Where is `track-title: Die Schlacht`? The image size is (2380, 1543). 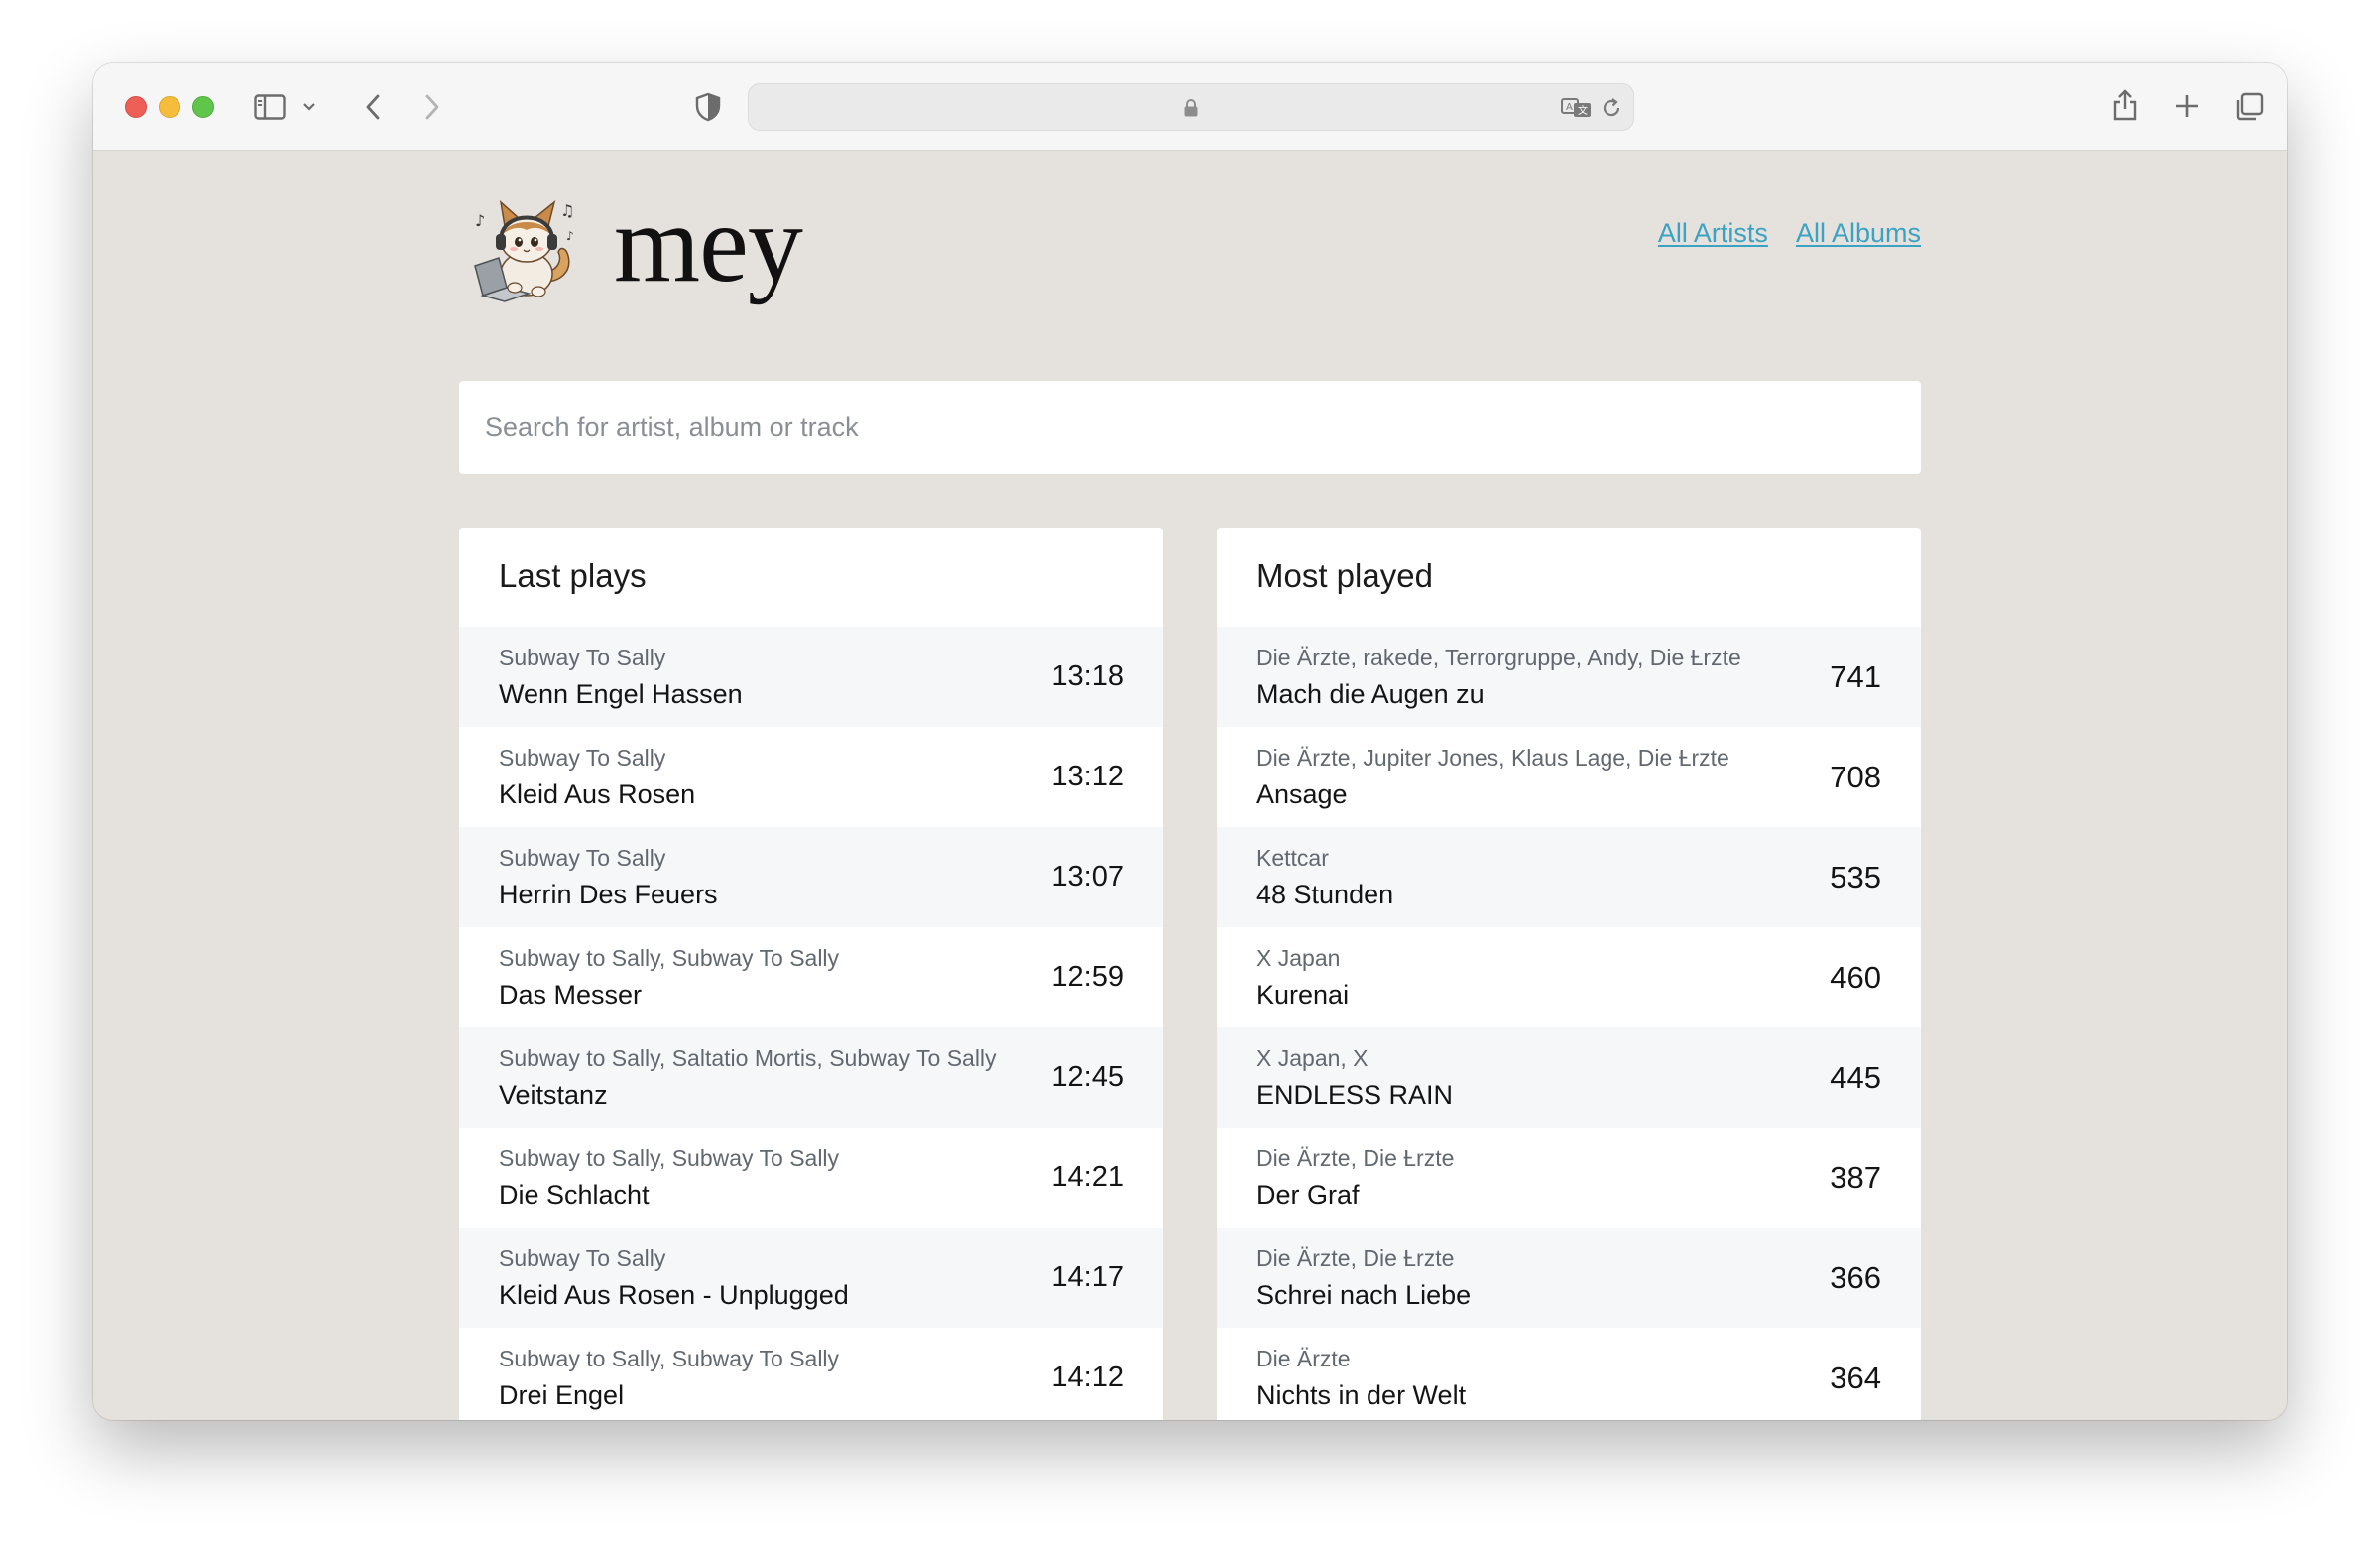
track-title: Die Schlacht is located at coordinates (574, 1194).